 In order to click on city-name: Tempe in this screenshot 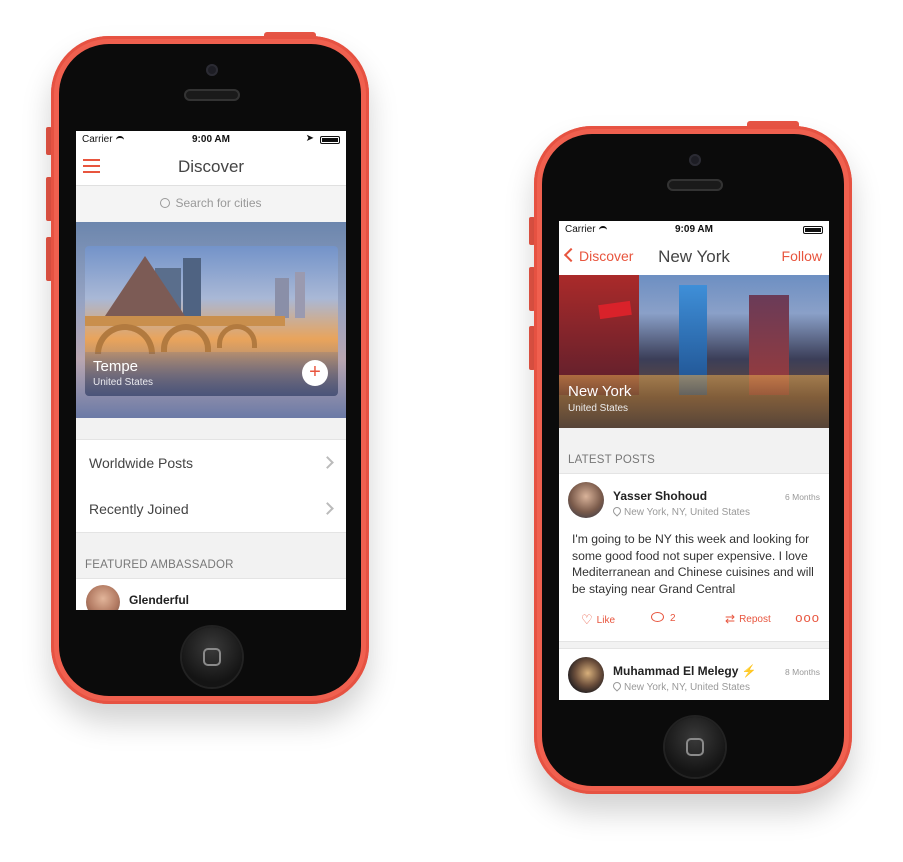, I will do `click(116, 366)`.